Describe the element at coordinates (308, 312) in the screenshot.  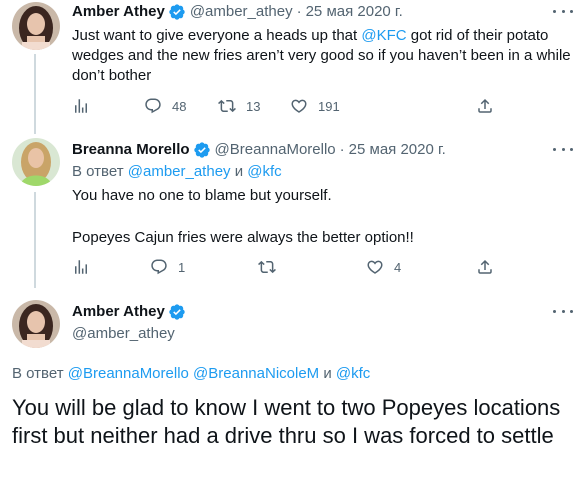
I see `tweet-header: Amber Athey` at that location.